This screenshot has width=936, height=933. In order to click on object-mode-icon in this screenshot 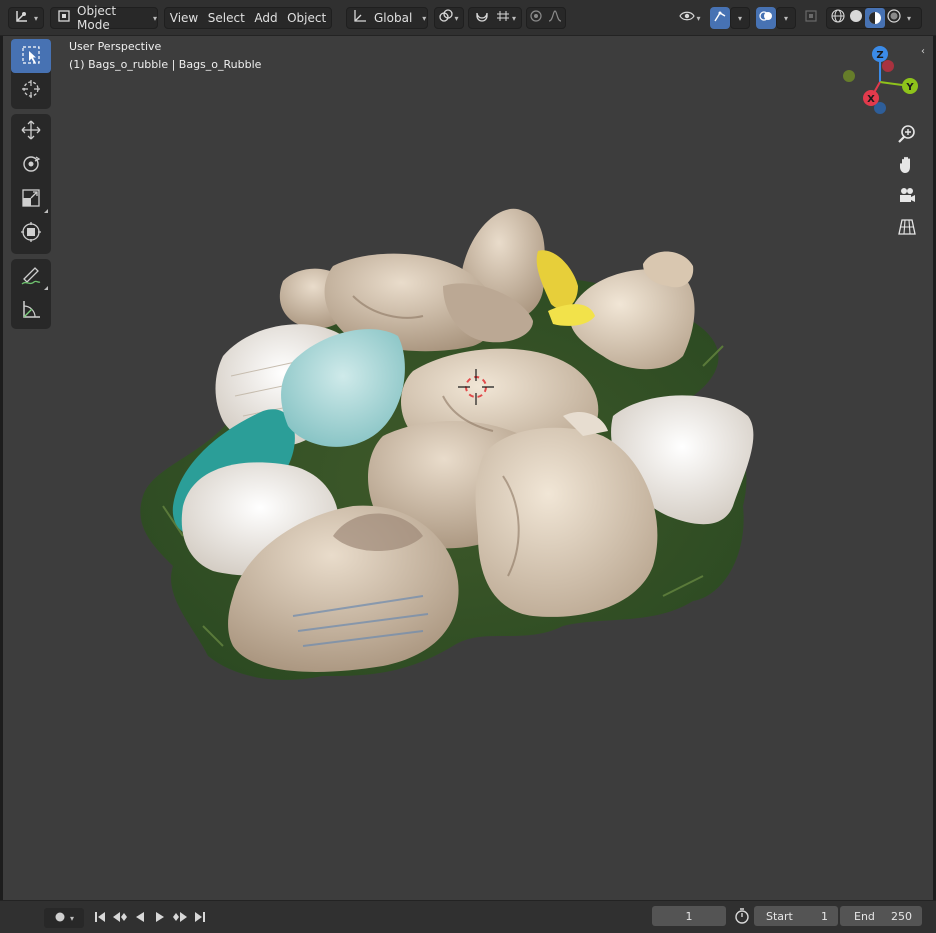, I will do `click(64, 18)`.